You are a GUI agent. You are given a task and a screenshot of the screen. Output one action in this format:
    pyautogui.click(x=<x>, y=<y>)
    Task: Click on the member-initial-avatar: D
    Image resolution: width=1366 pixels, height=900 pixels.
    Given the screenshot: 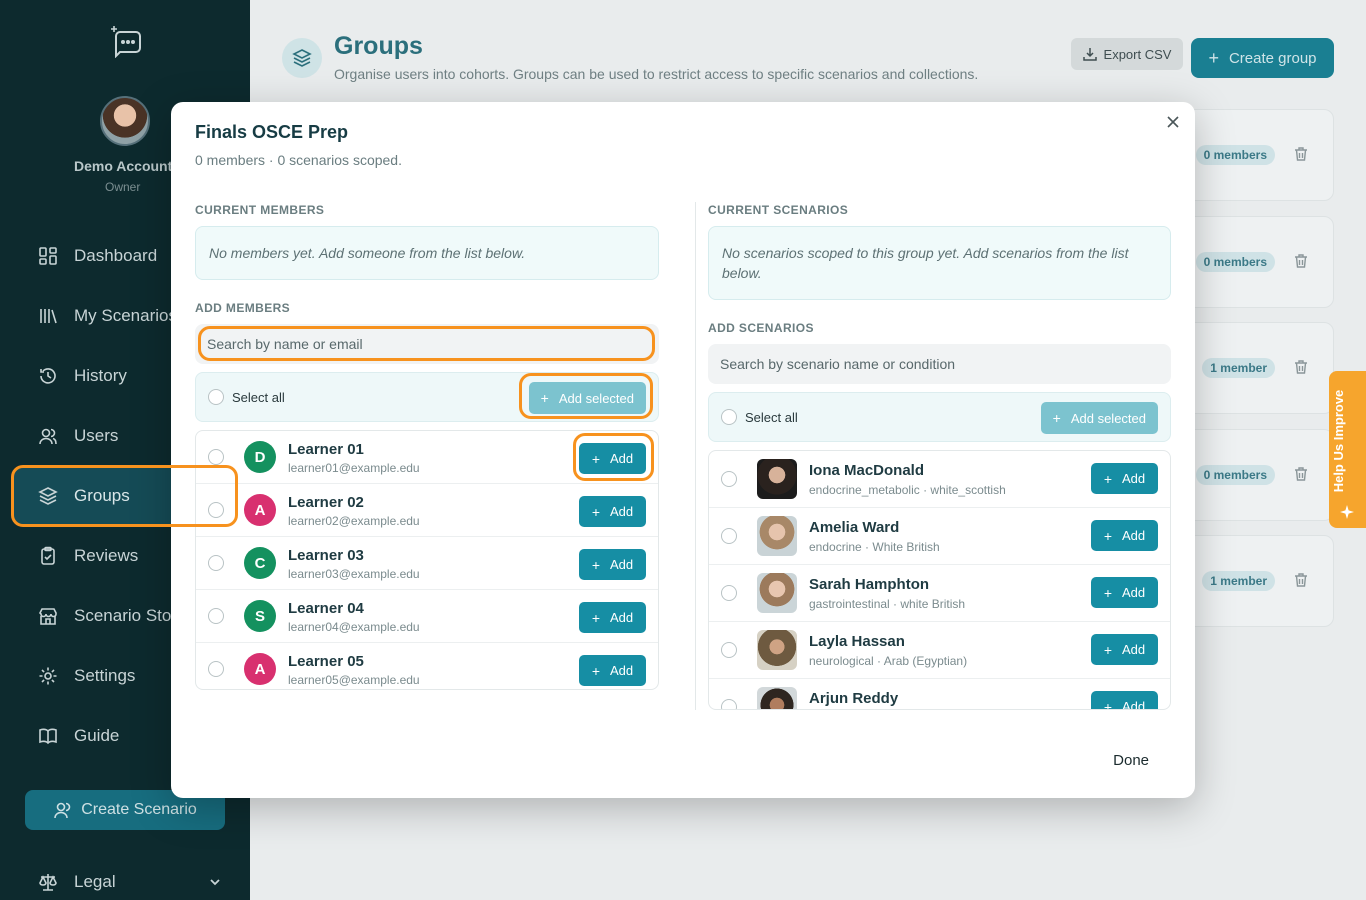 What is the action you would take?
    pyautogui.click(x=260, y=457)
    